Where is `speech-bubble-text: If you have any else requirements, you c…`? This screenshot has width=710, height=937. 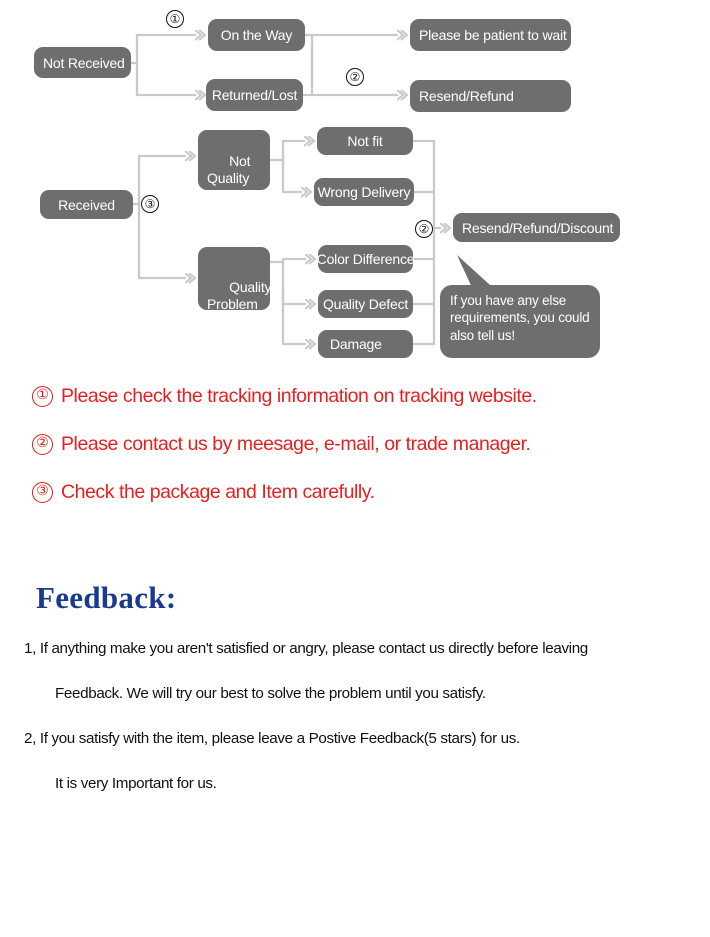 speech-bubble-text: If you have any else requirements, you c… is located at coordinates (520, 318).